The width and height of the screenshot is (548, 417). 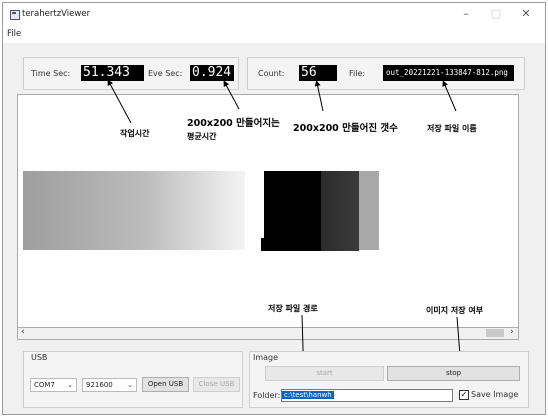 What do you see at coordinates (44, 385) in the screenshot?
I see `port-value: COM7` at bounding box center [44, 385].